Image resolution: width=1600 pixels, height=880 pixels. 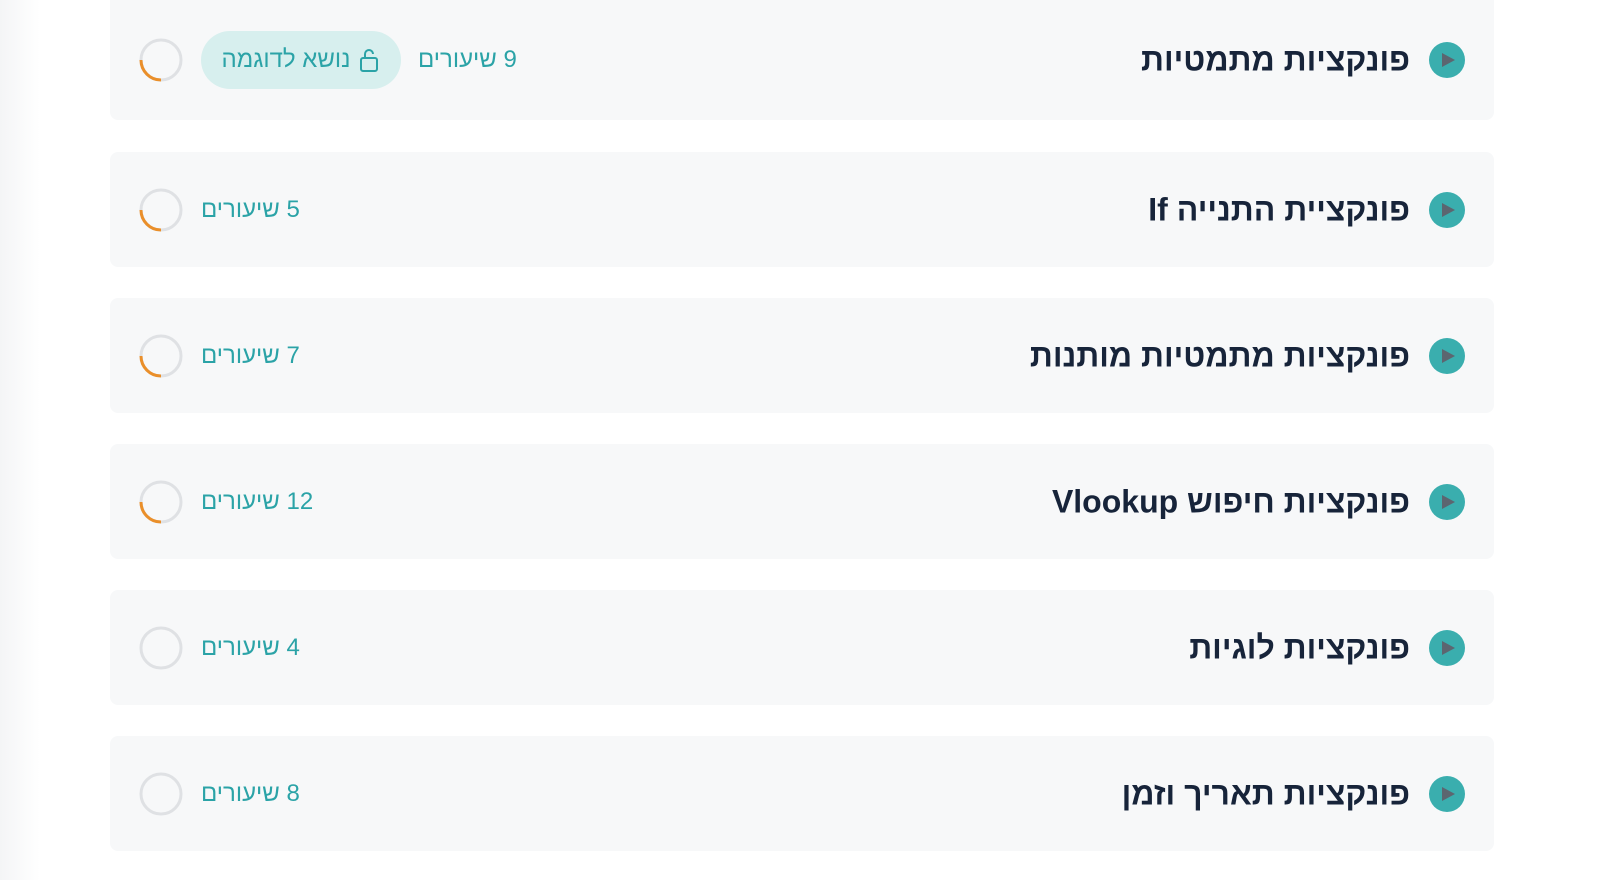 I want to click on topic-row: פונקציות חיפוש Vlookup 12 שיעורים, so click(x=802, y=501).